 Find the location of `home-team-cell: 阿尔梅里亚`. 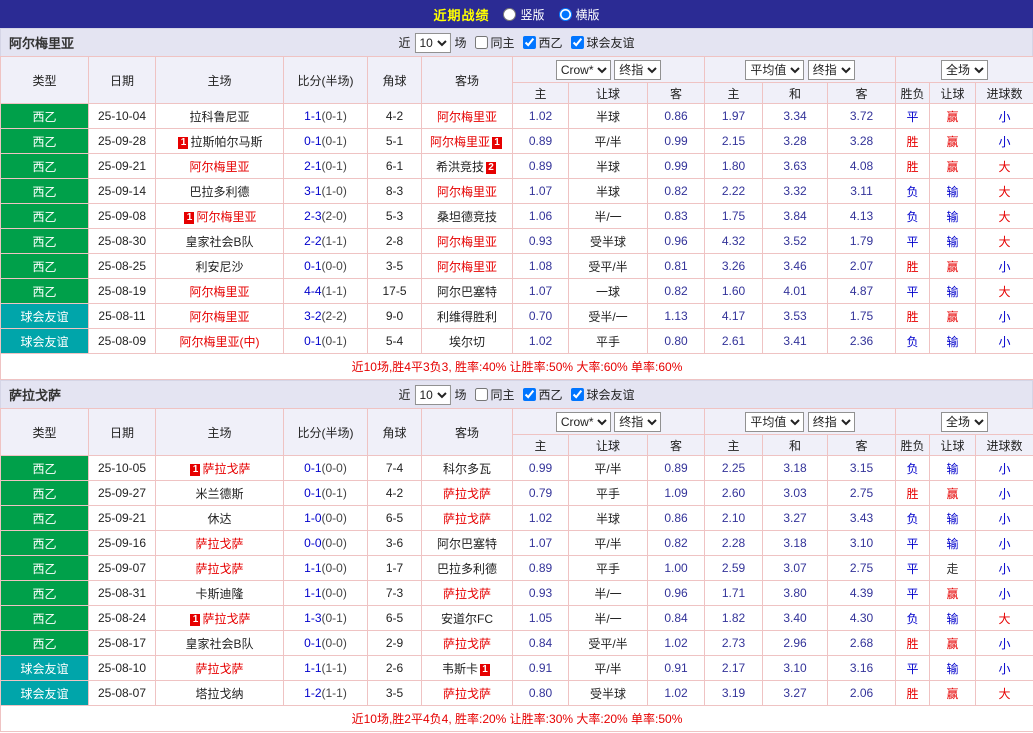

home-team-cell: 阿尔梅里亚 is located at coordinates (219, 316).